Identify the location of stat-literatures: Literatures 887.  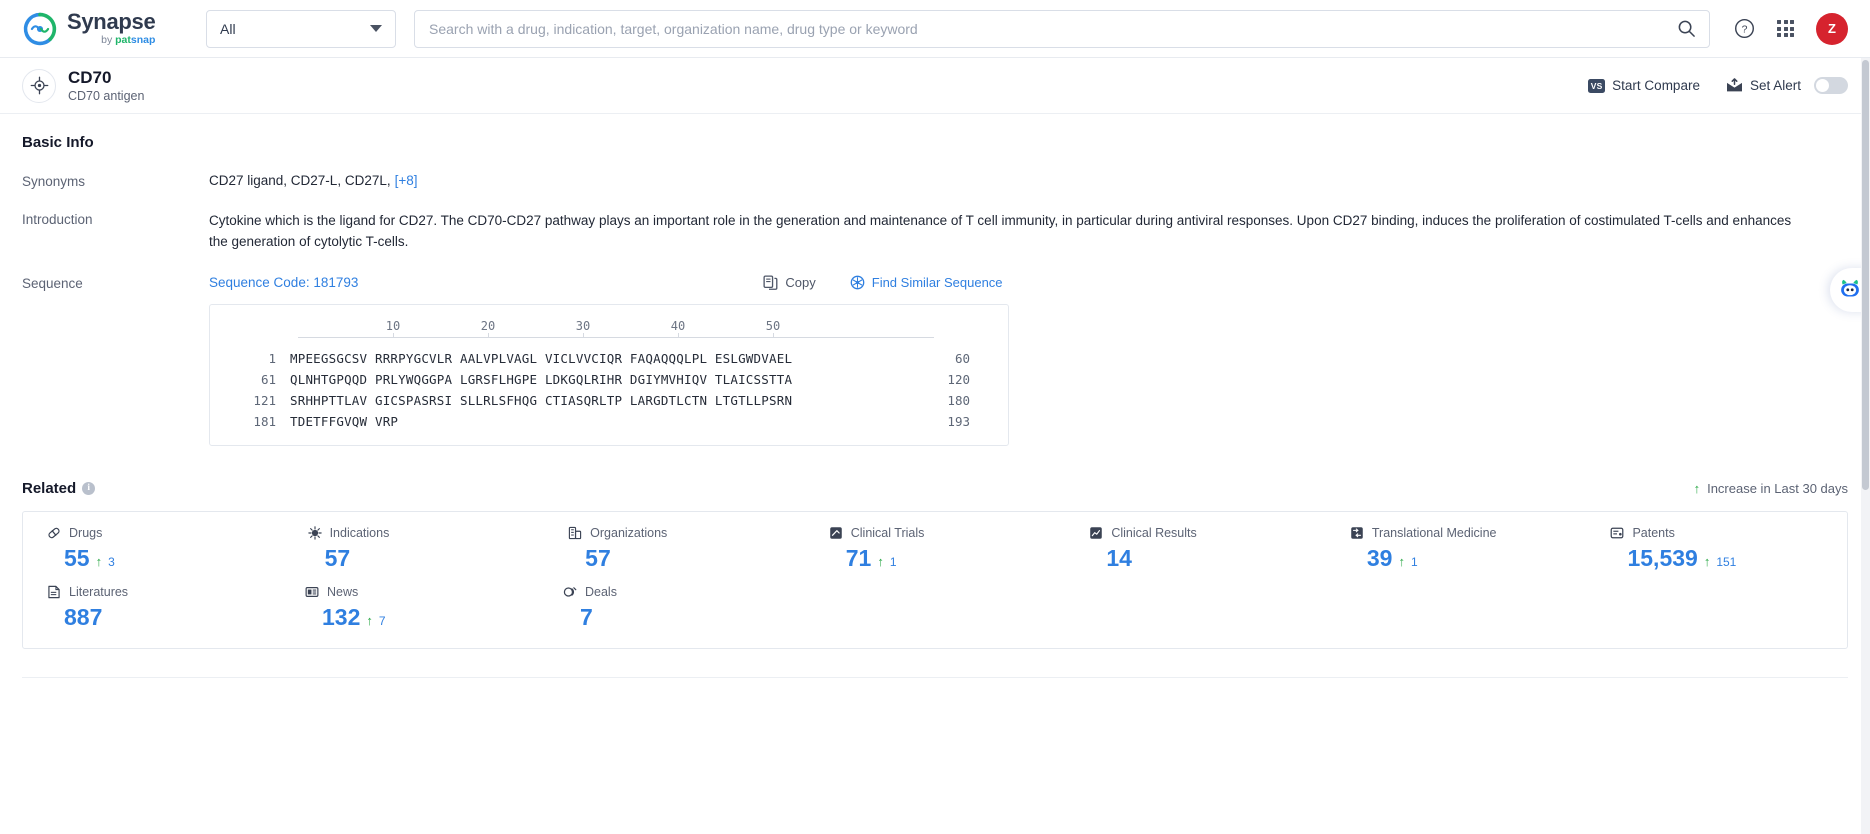
(152, 607).